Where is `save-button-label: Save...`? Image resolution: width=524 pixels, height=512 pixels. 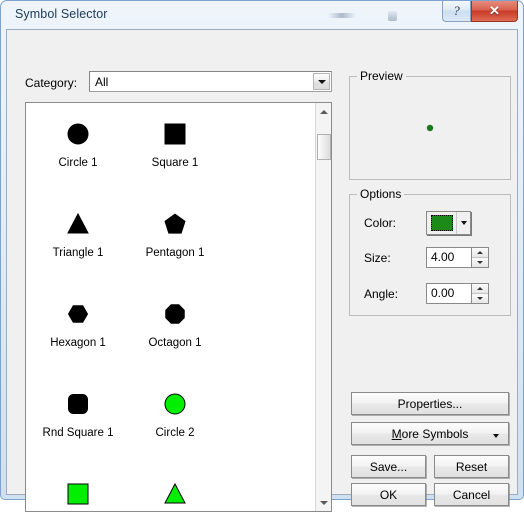
save-button-label: Save... is located at coordinates (388, 466).